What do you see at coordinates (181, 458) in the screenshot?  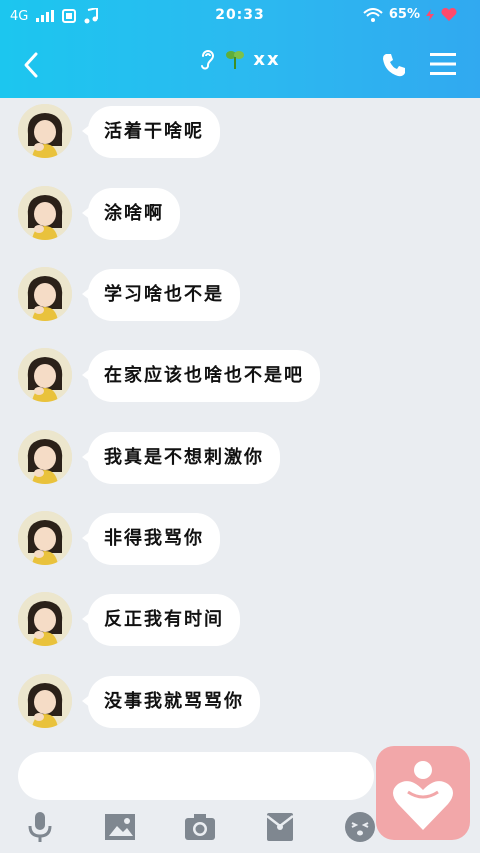 I see `message-bubble: 我真是不想刺激你` at bounding box center [181, 458].